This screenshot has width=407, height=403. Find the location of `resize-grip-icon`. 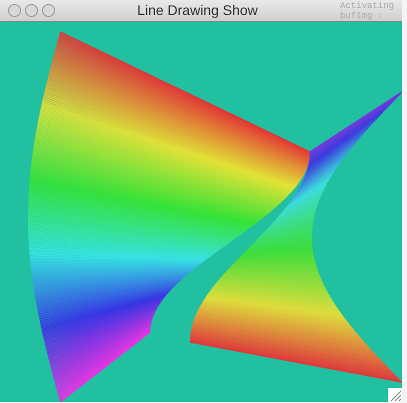

resize-grip-icon is located at coordinates (395, 395).